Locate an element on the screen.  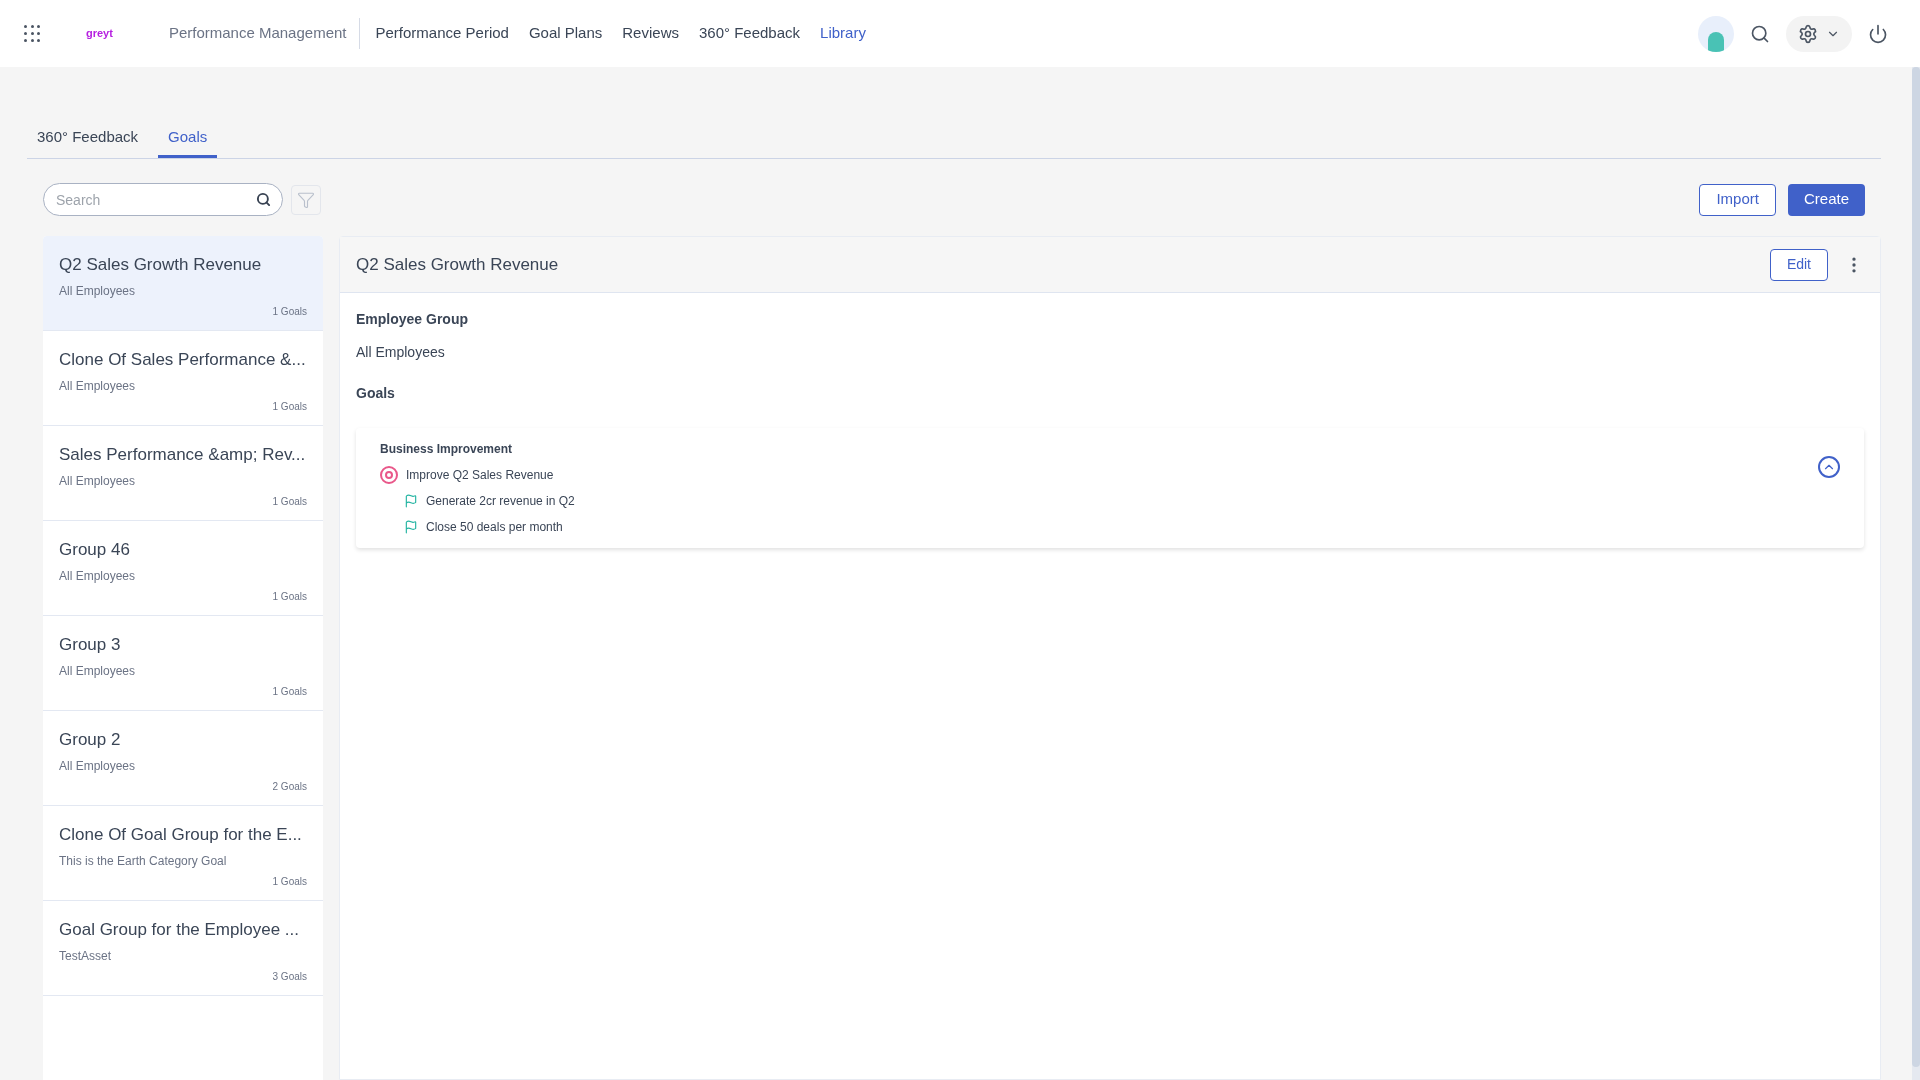
logo: greyt is located at coordinates (99, 33).